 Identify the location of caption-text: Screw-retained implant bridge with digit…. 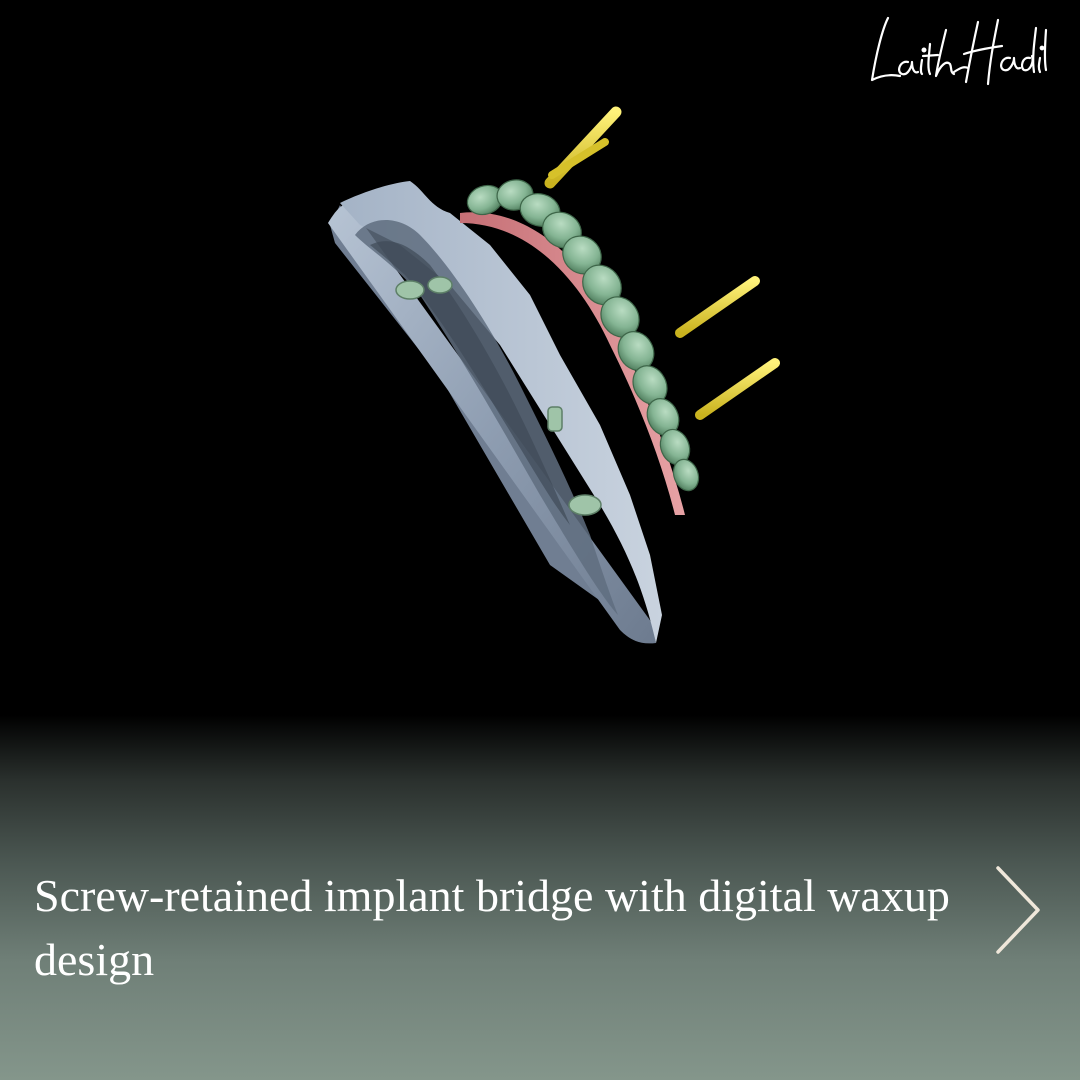
(492, 927).